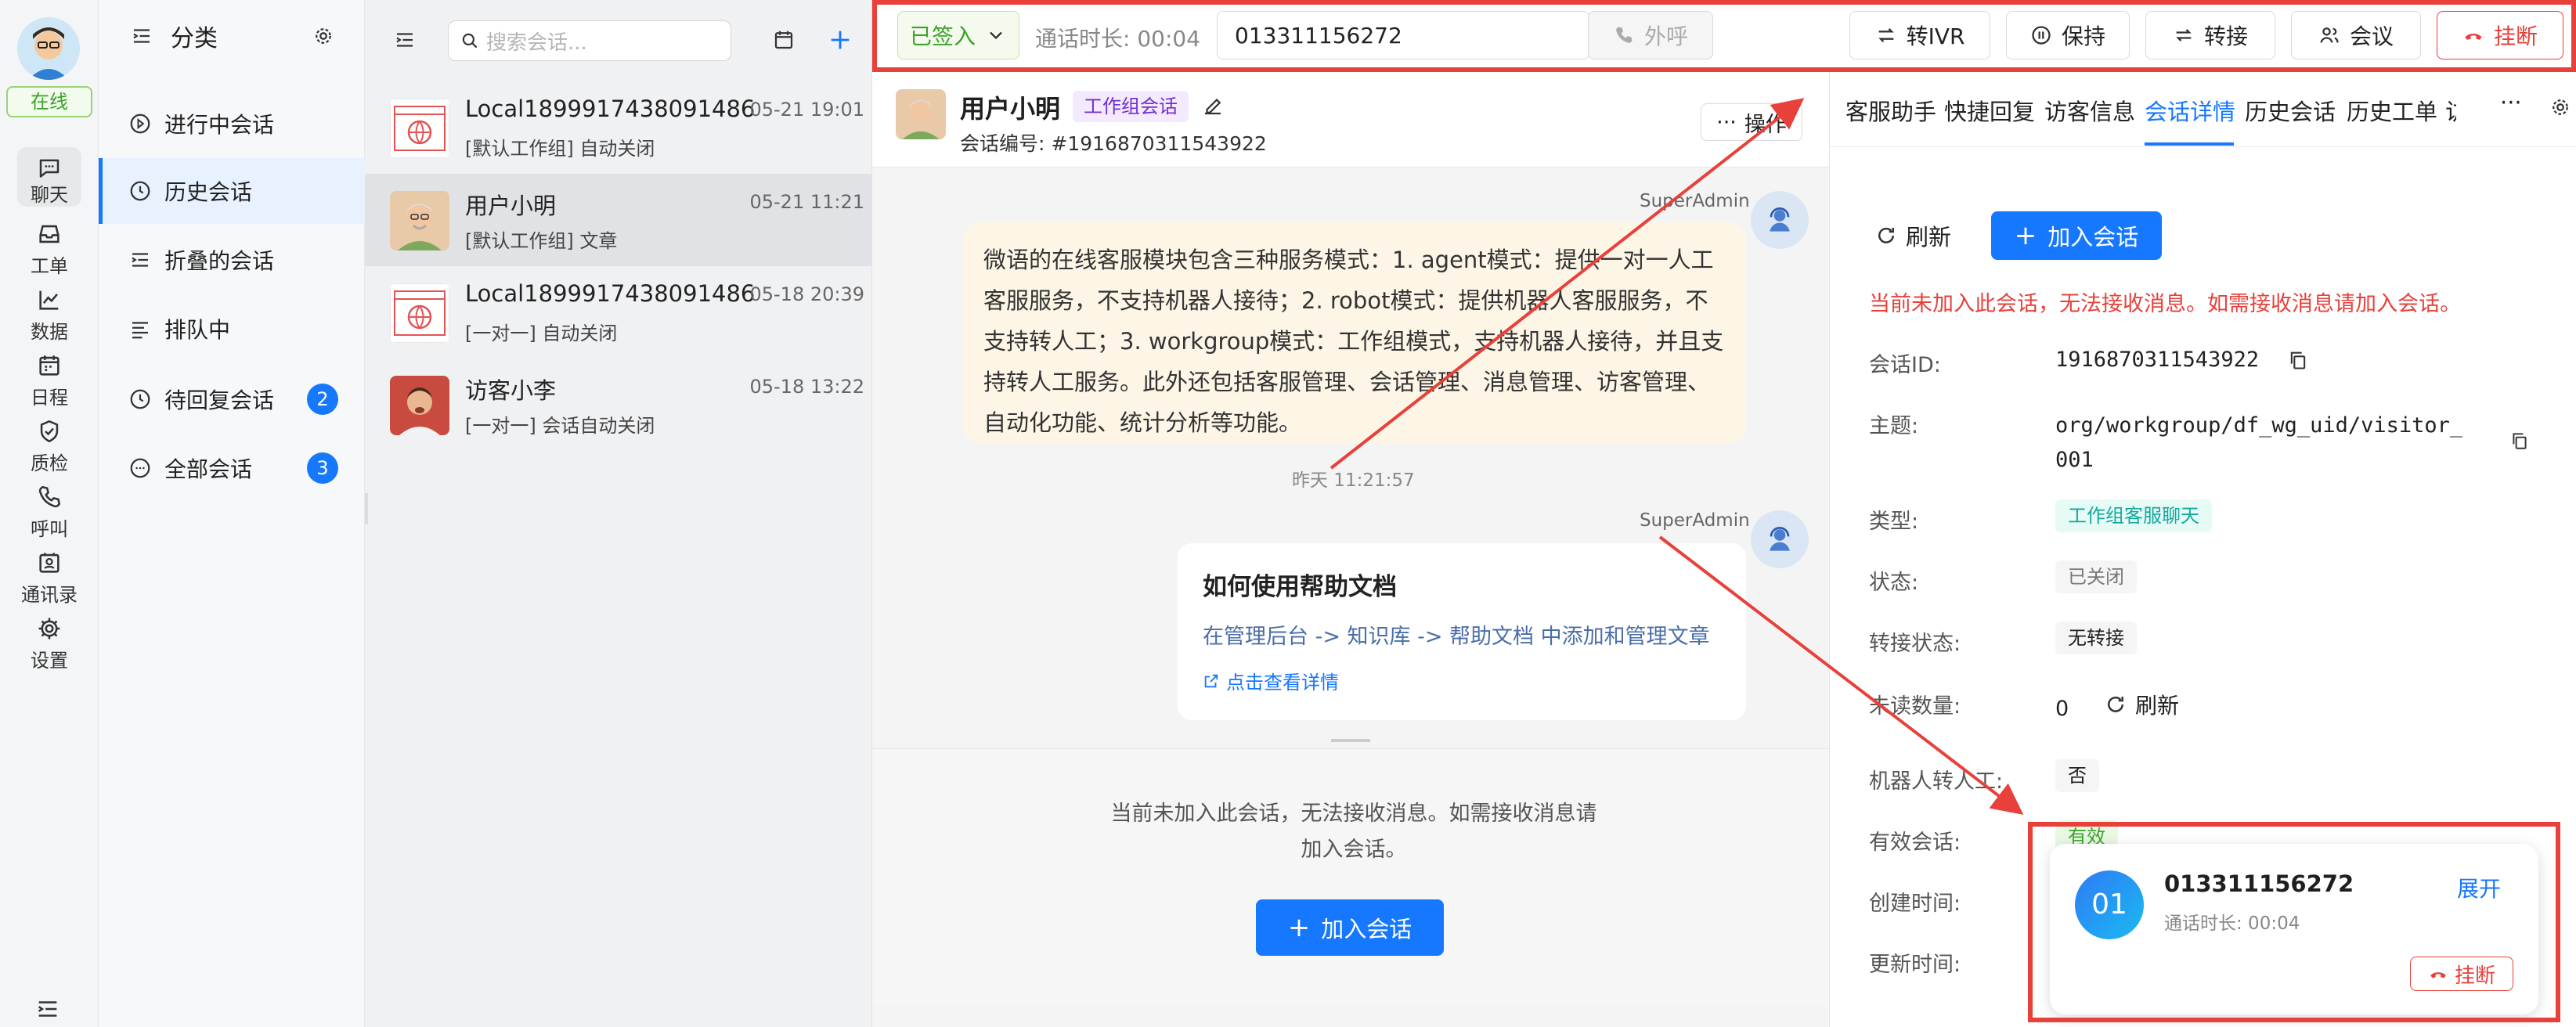 The width and height of the screenshot is (2576, 1027). What do you see at coordinates (49, 463) in the screenshot?
I see `rail-qa-label: 质检` at bounding box center [49, 463].